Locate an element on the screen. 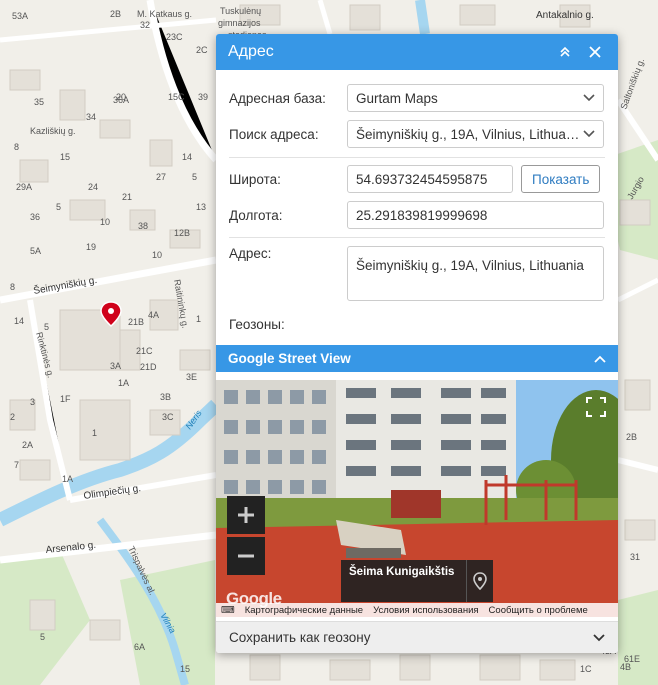 The height and width of the screenshot is (685, 658). close-icon is located at coordinates (595, 52).